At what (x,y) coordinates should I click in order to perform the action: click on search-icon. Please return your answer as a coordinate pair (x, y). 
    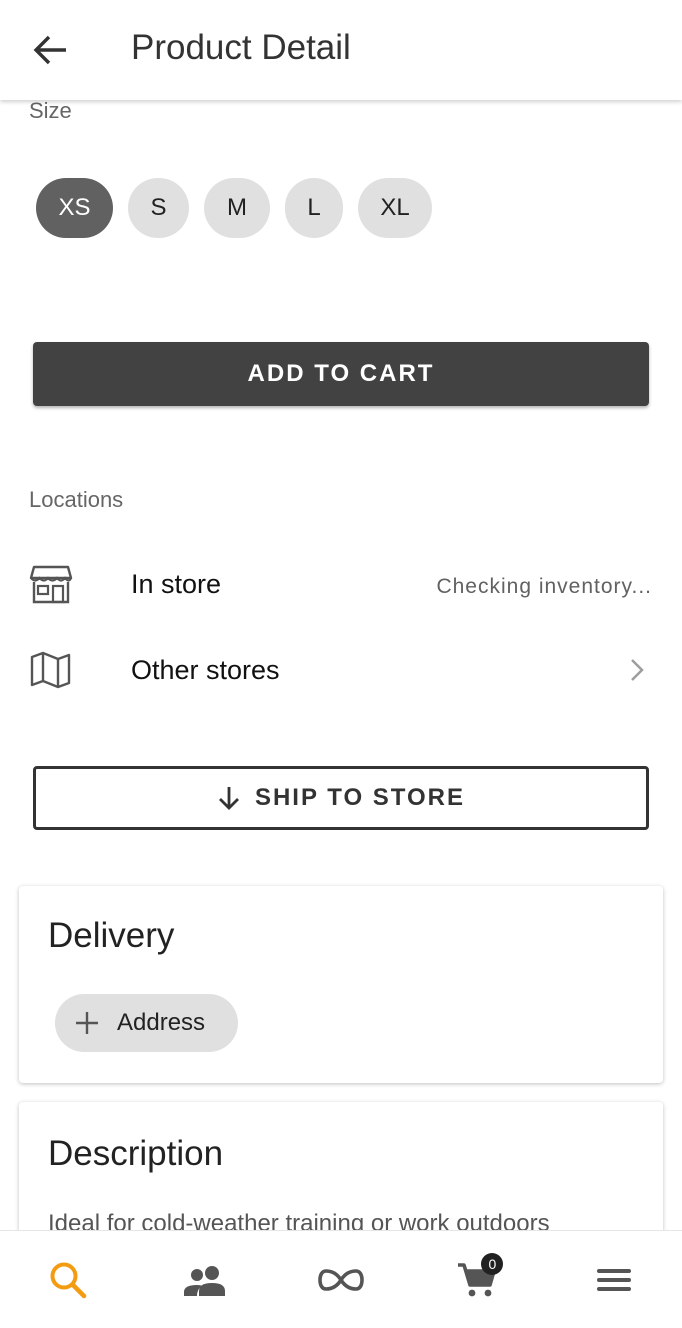
    Looking at the image, I should click on (68, 1280).